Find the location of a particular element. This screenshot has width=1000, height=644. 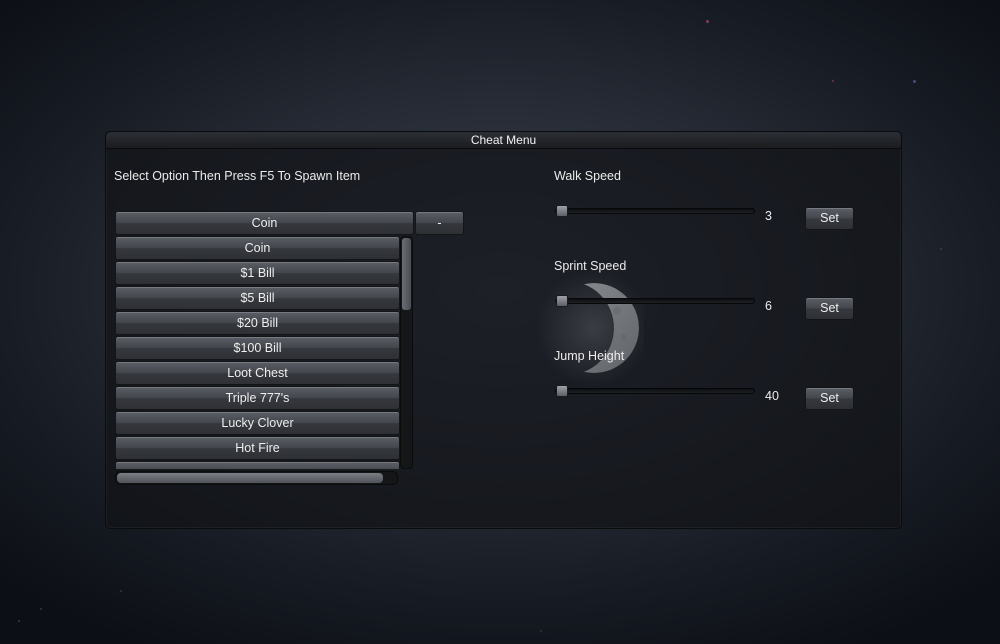

list-horizontal-scrollbar is located at coordinates (256, 478).